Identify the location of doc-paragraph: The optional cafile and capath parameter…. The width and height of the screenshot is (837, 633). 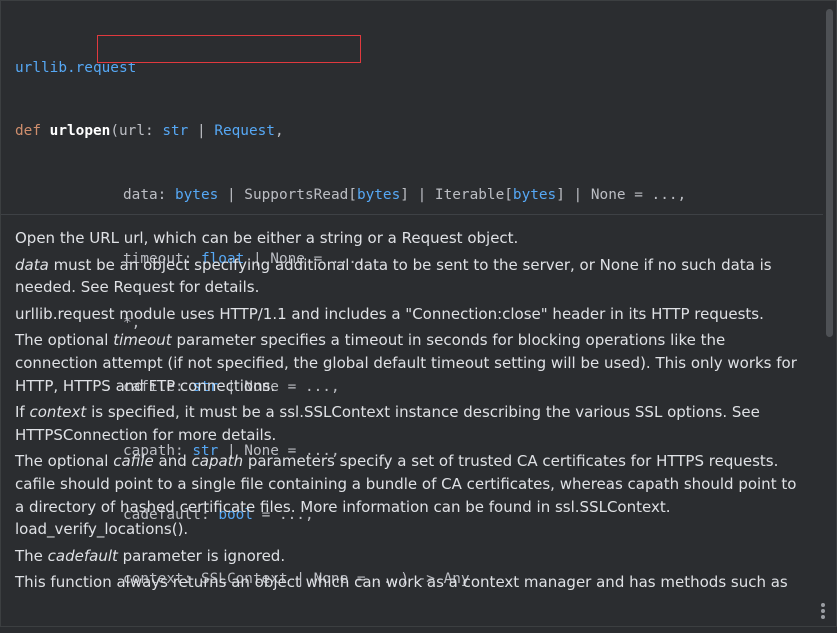
(410, 495).